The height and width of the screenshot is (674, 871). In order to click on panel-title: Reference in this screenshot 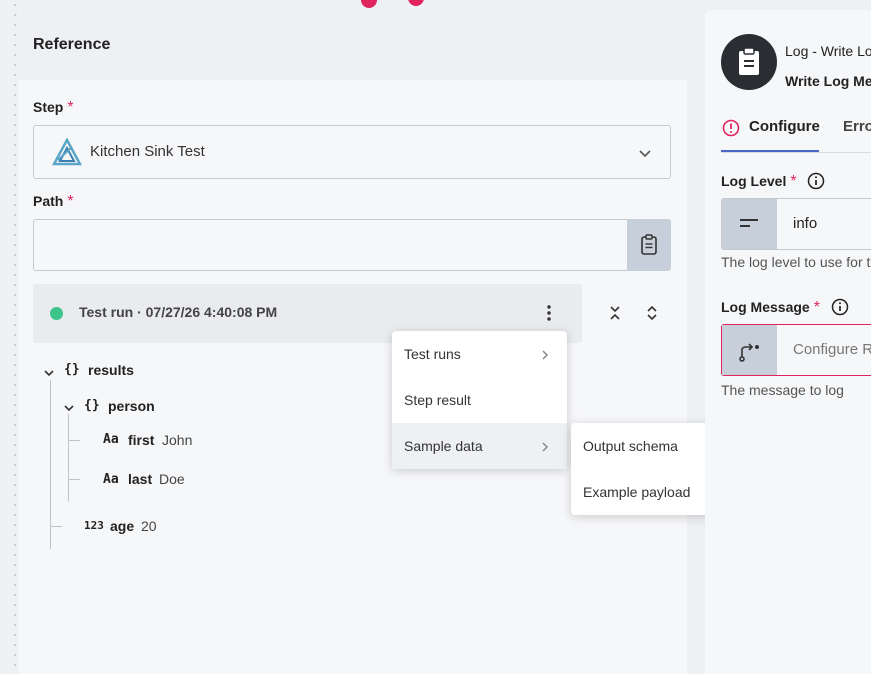, I will do `click(72, 44)`.